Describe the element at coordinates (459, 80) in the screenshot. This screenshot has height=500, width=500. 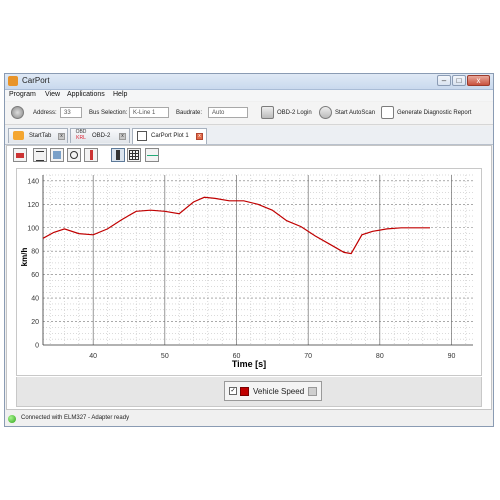
I see `maximize-button: □` at that location.